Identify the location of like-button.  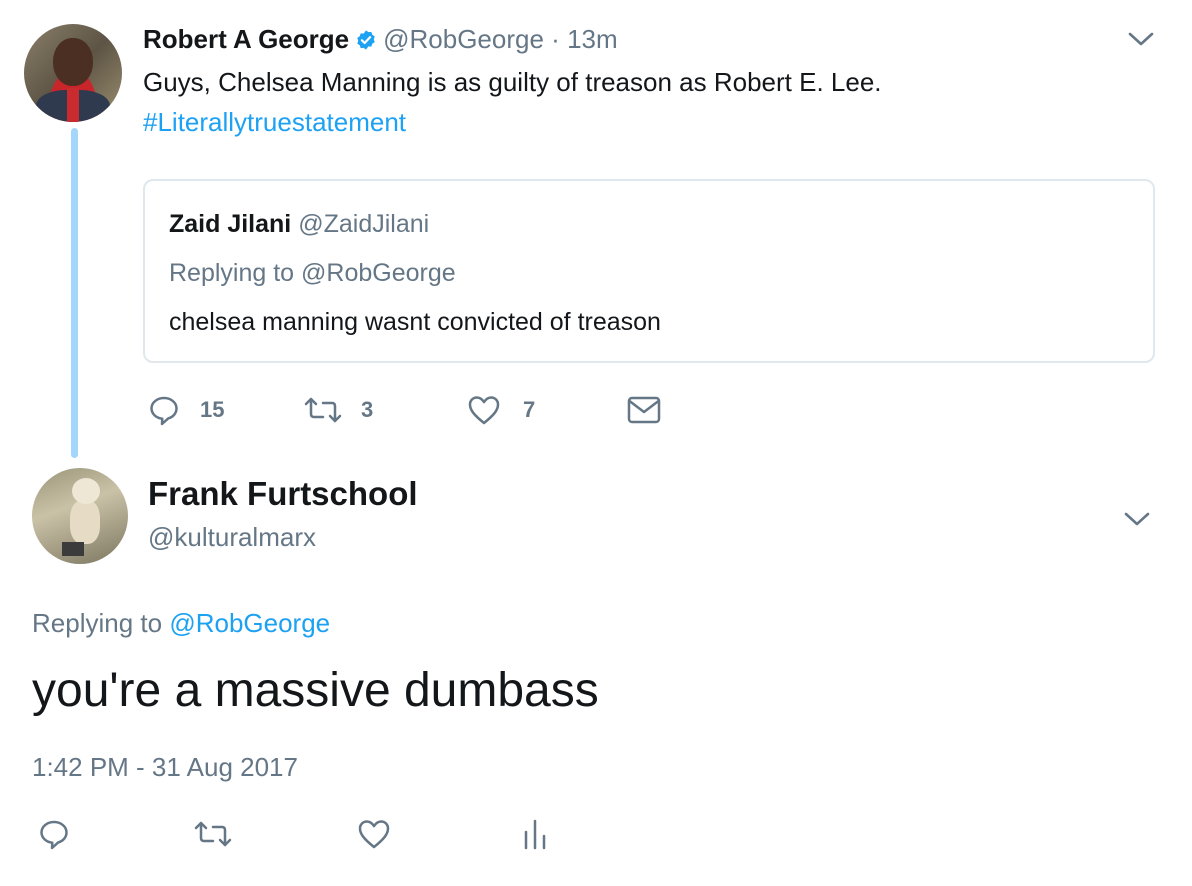
(374, 834).